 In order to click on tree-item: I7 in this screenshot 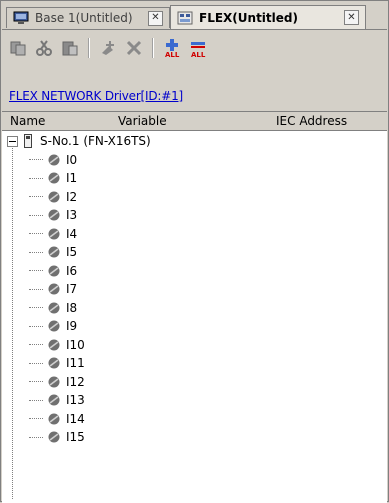, I will do `click(194, 289)`.